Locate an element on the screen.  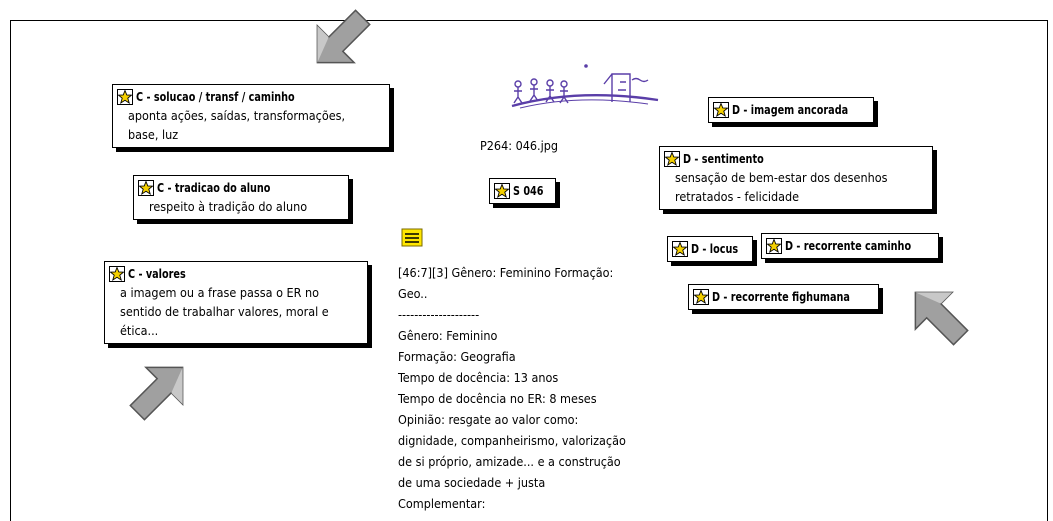
node-comment-line: sentido de trabalhar valores, moral e is located at coordinates (224, 311).